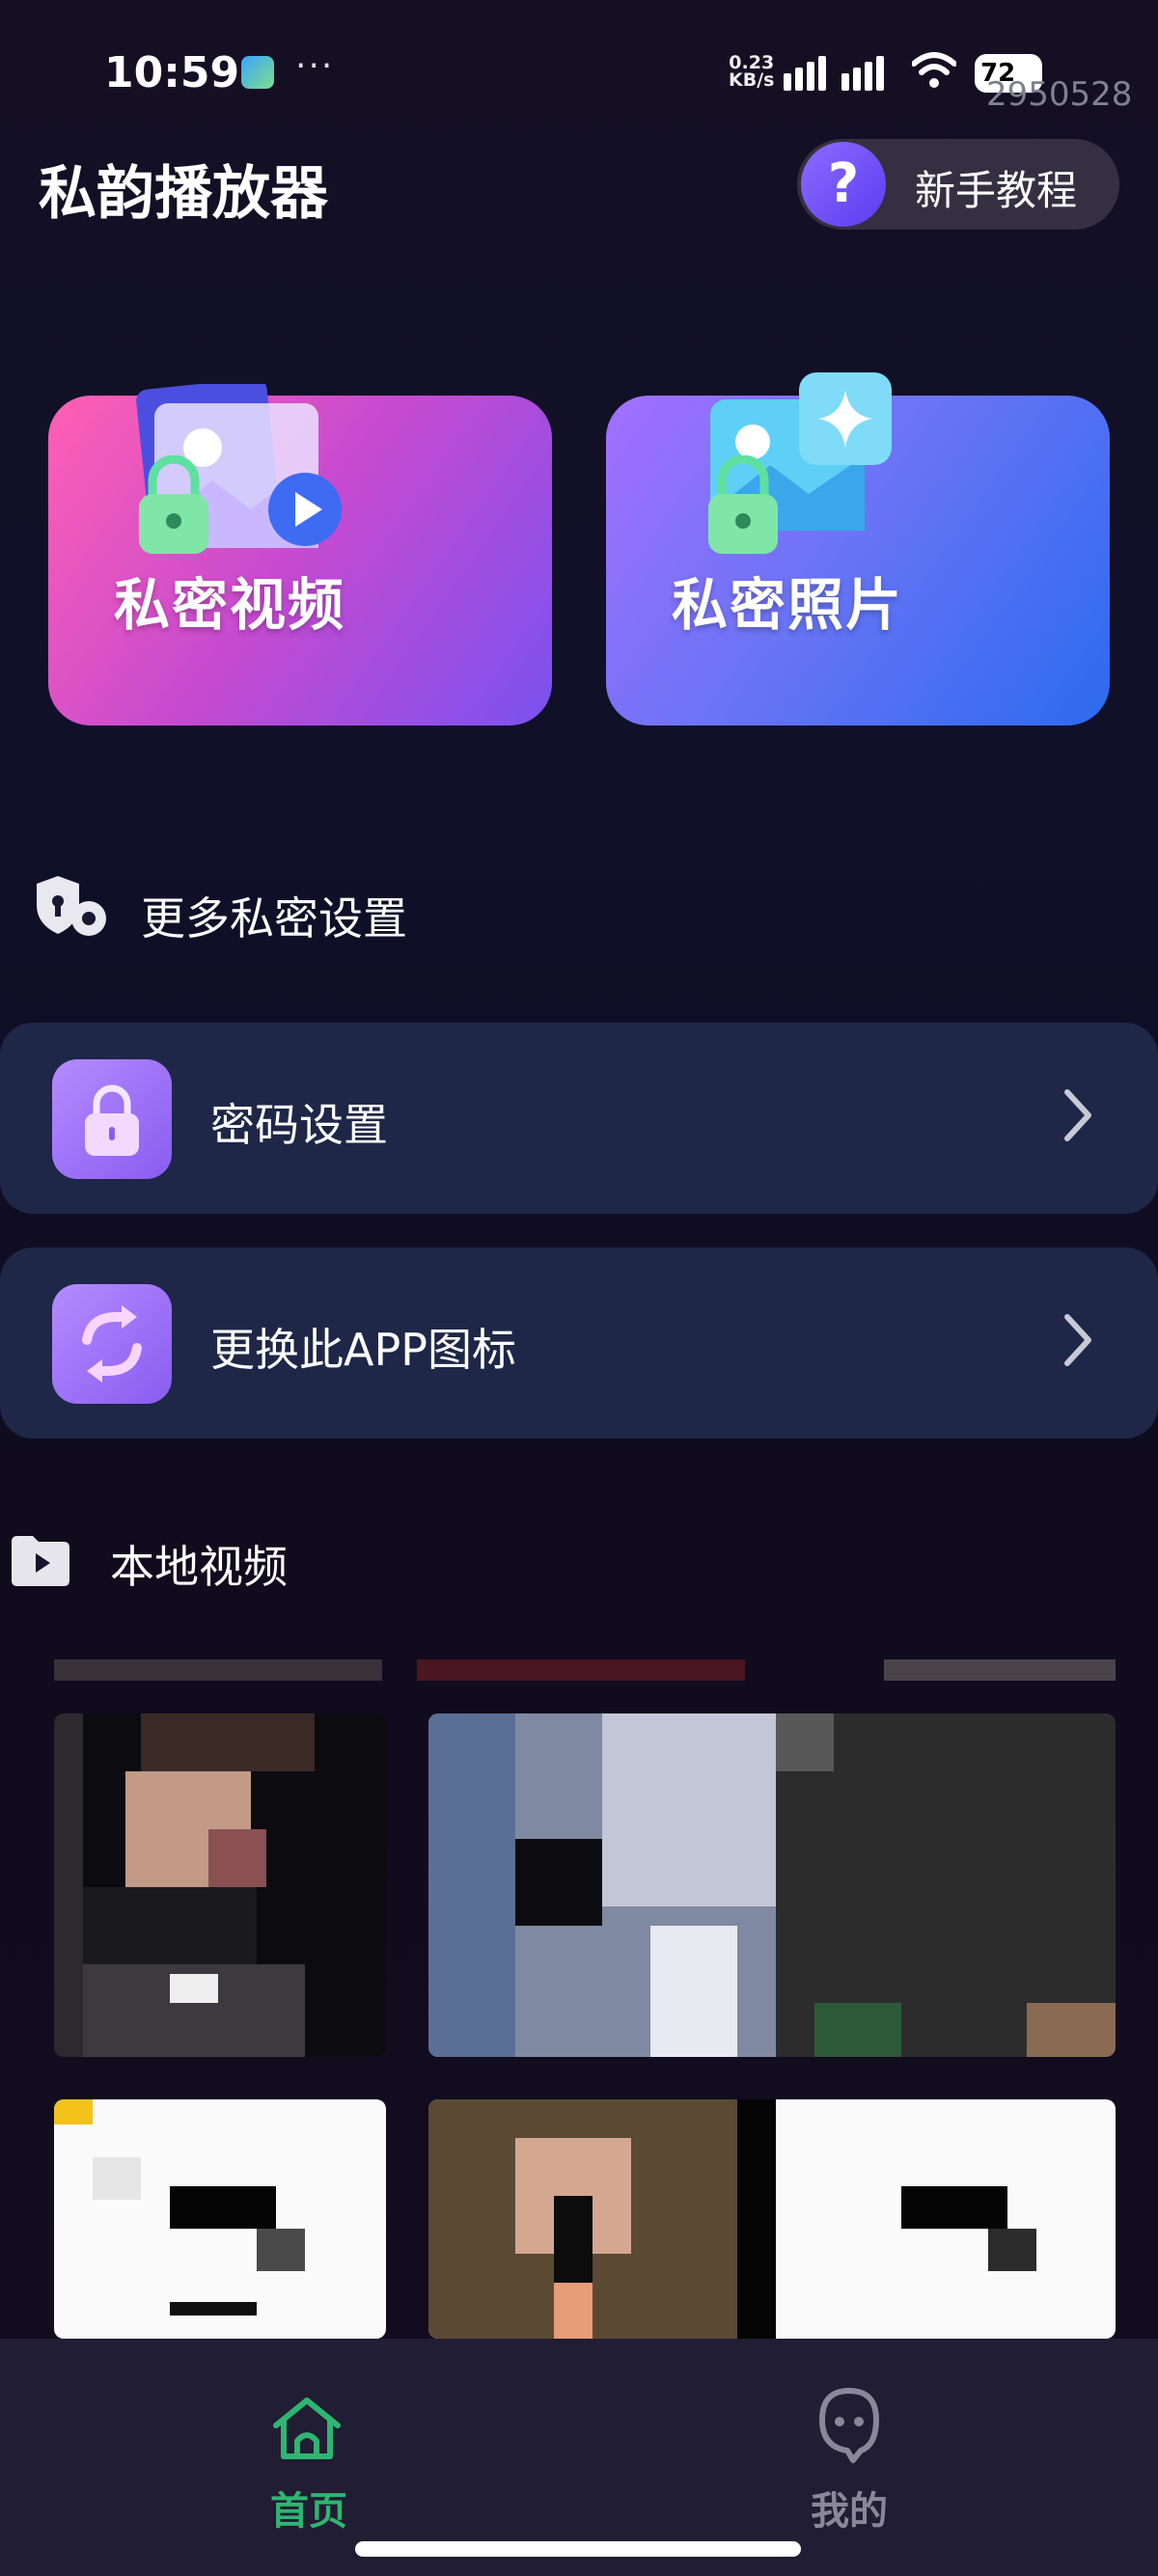  I want to click on profile-icon, so click(849, 2426).